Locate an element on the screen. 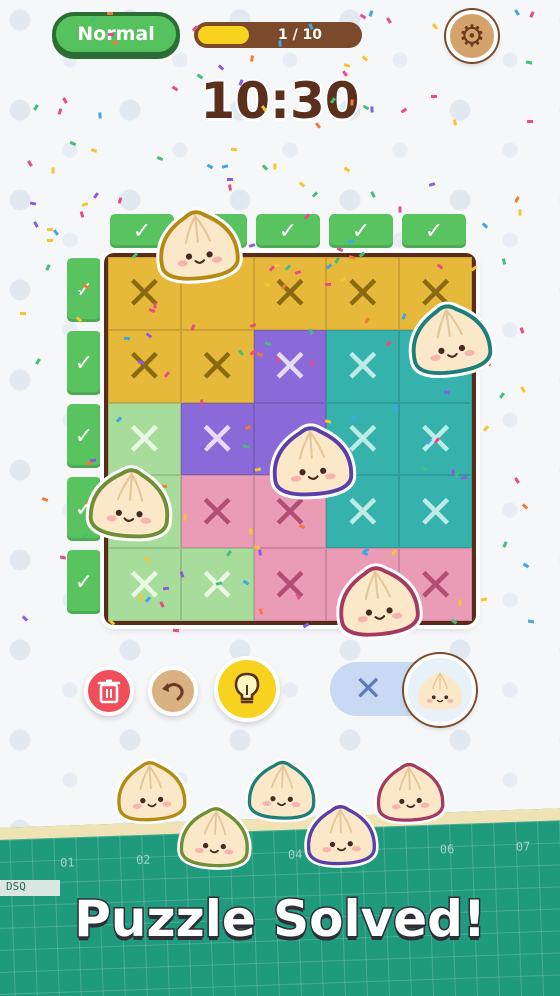  dumpling-mode-button is located at coordinates (440, 690).